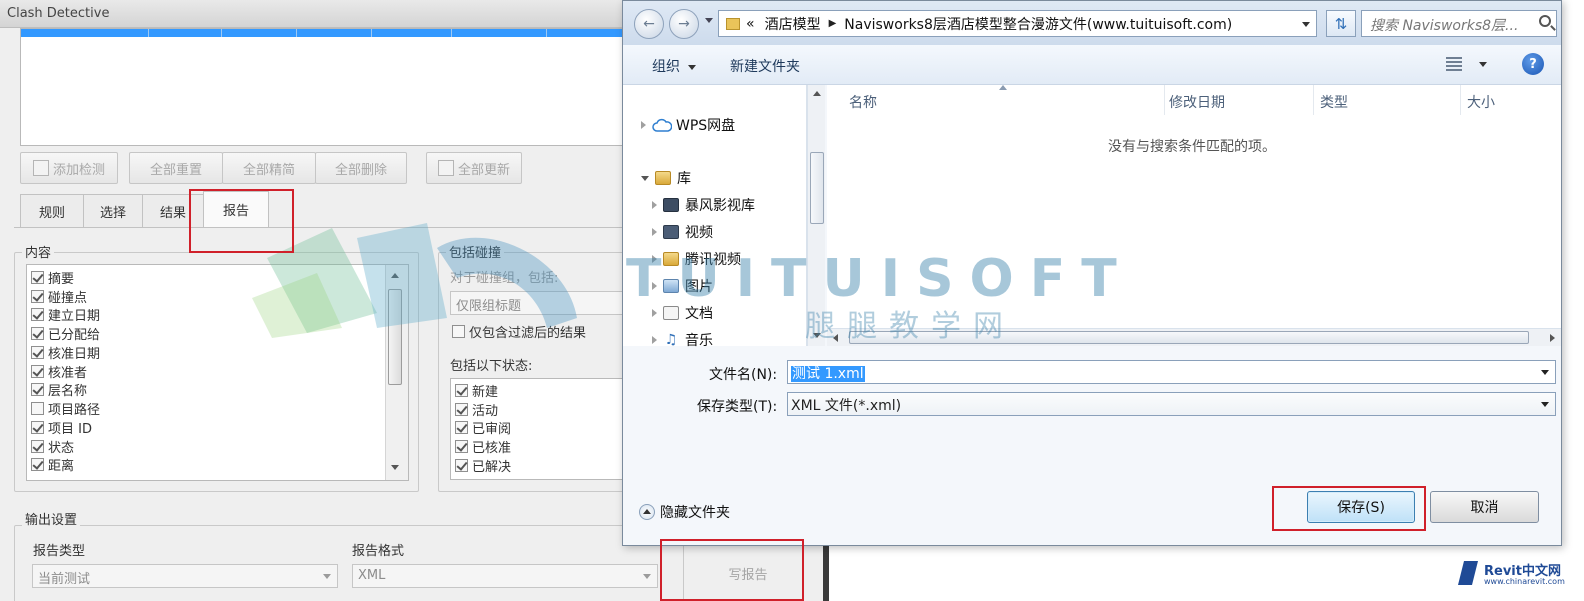  I want to click on new-folder-button: 新建文件夹, so click(765, 66).